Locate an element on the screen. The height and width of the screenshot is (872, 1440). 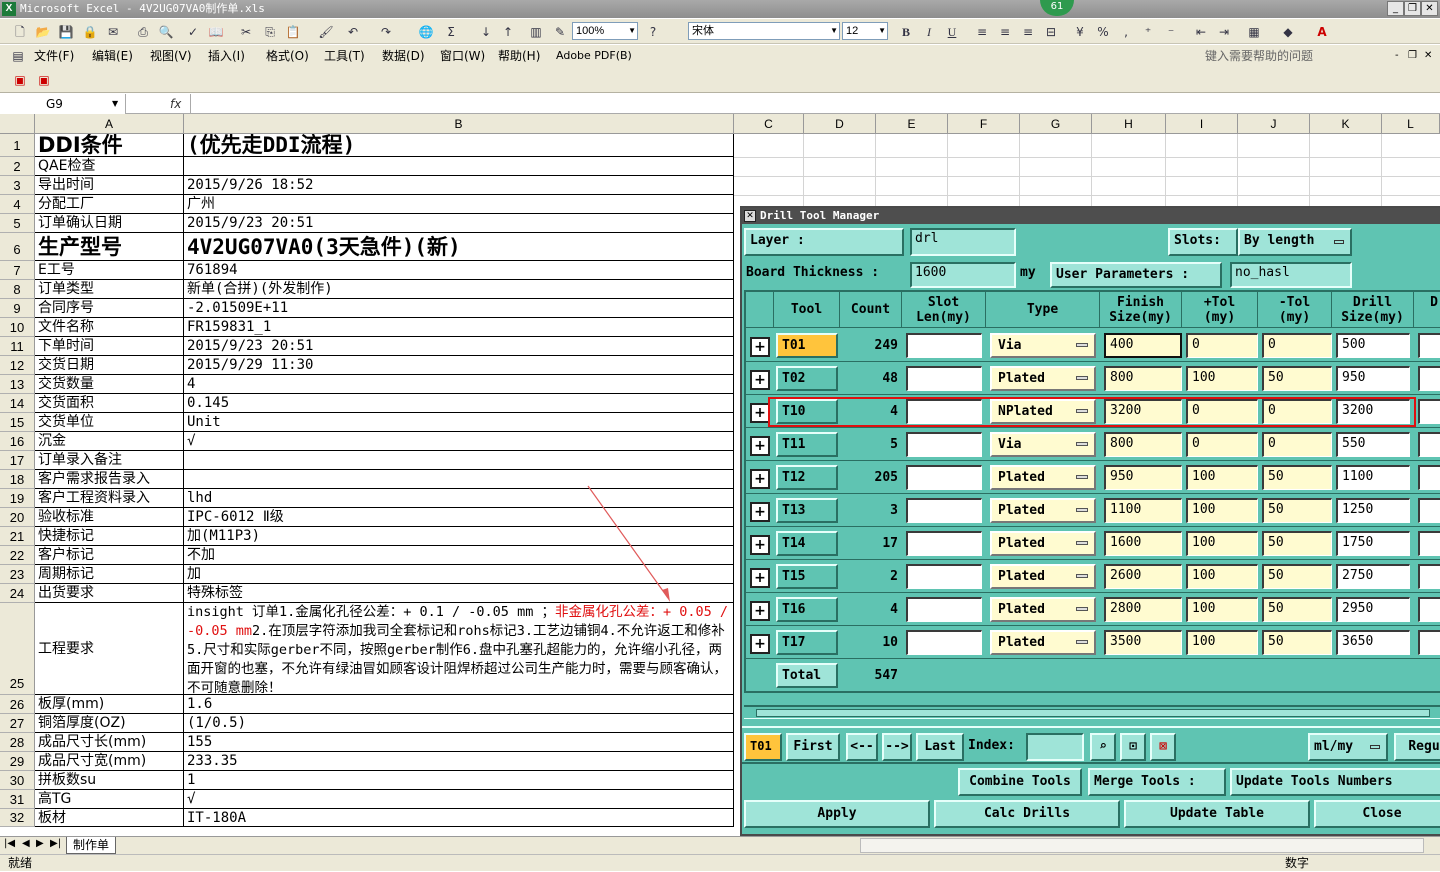
tool-id: T14 is located at coordinates (807, 543).